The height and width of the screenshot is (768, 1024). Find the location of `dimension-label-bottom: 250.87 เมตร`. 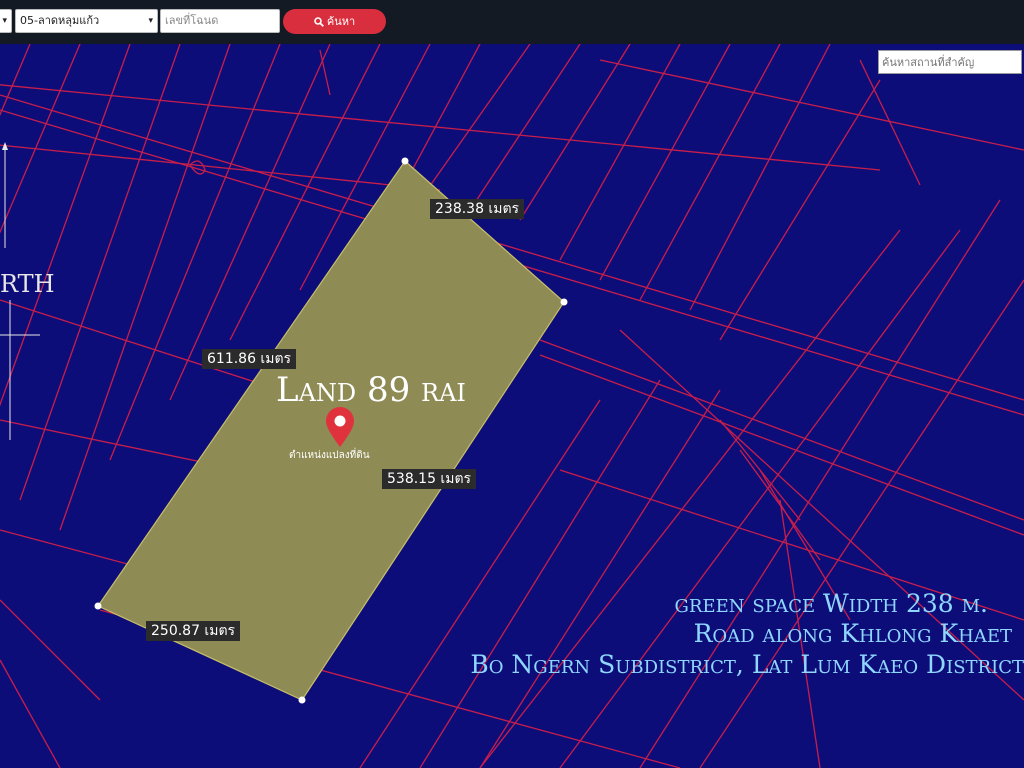

dimension-label-bottom: 250.87 เมตร is located at coordinates (193, 631).